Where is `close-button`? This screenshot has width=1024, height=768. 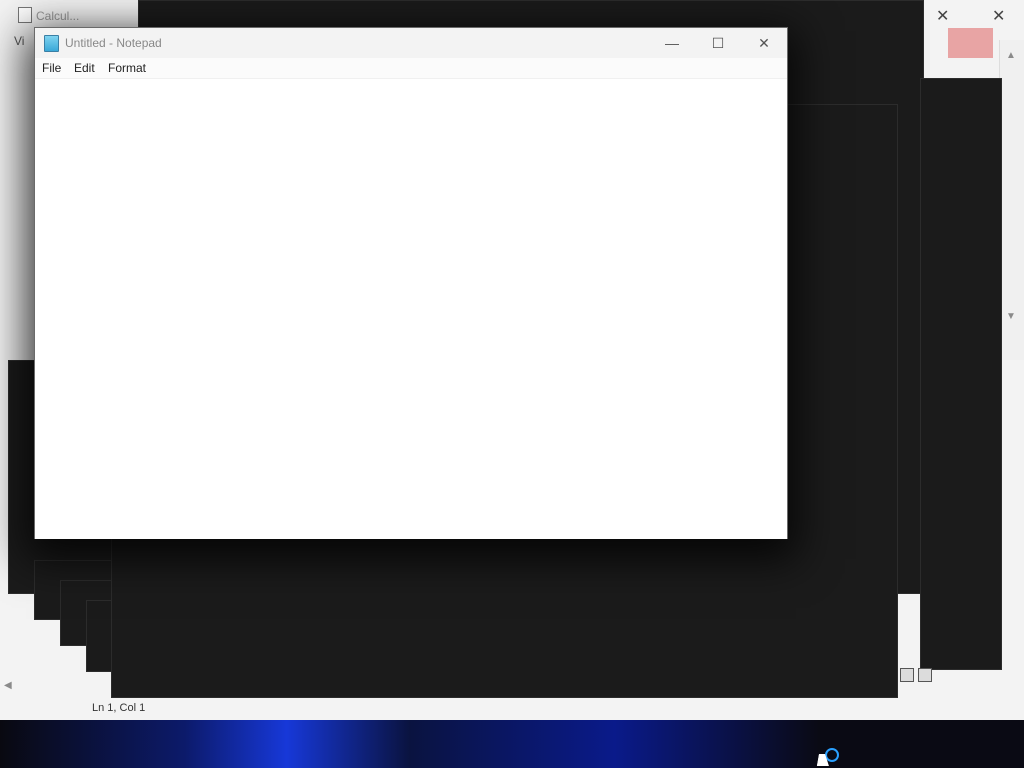
close-button is located at coordinates (970, 43).